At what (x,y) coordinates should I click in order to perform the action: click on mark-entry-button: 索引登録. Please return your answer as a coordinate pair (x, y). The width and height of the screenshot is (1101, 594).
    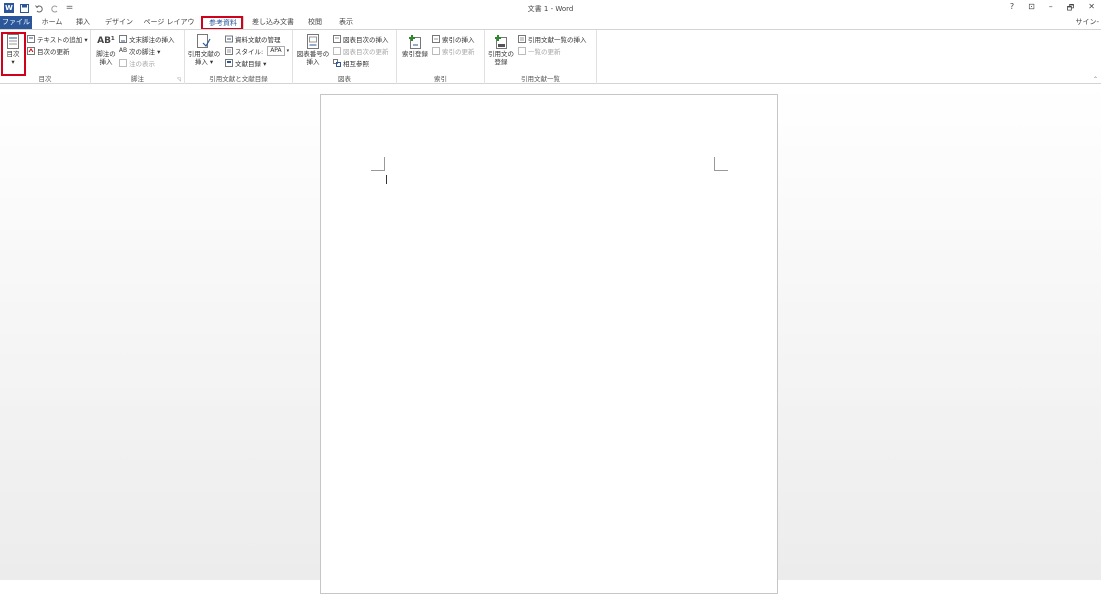
    Looking at the image, I should click on (415, 45).